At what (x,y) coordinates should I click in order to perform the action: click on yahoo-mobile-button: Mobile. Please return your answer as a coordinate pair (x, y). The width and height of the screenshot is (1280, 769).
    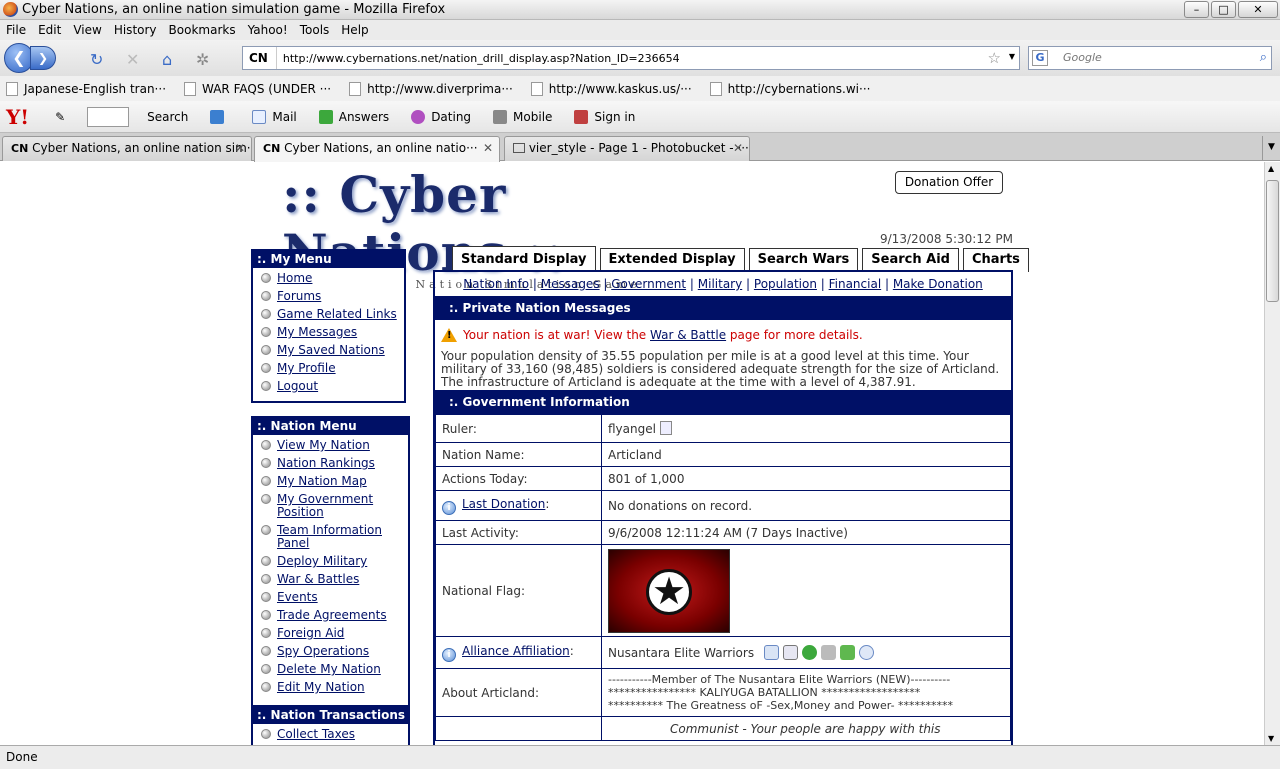
    Looking at the image, I should click on (522, 116).